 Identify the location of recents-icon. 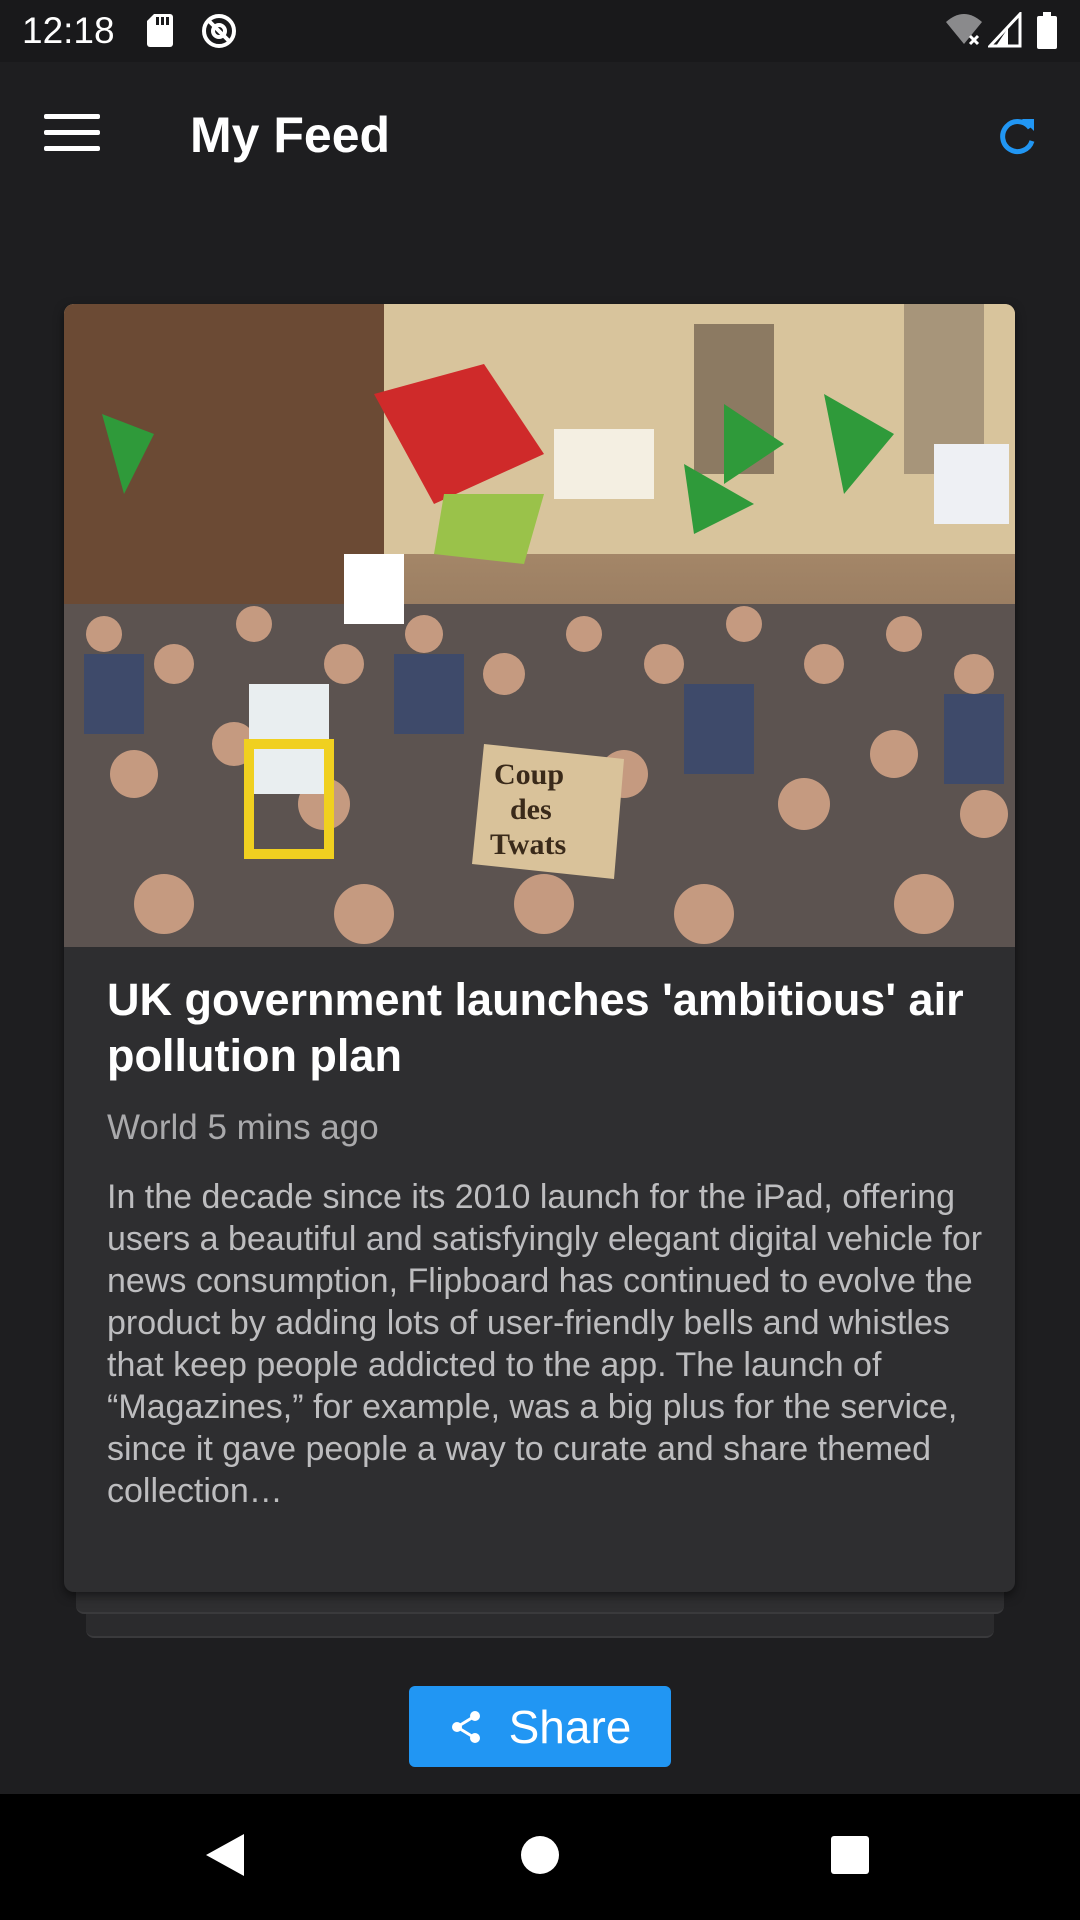
(850, 1855).